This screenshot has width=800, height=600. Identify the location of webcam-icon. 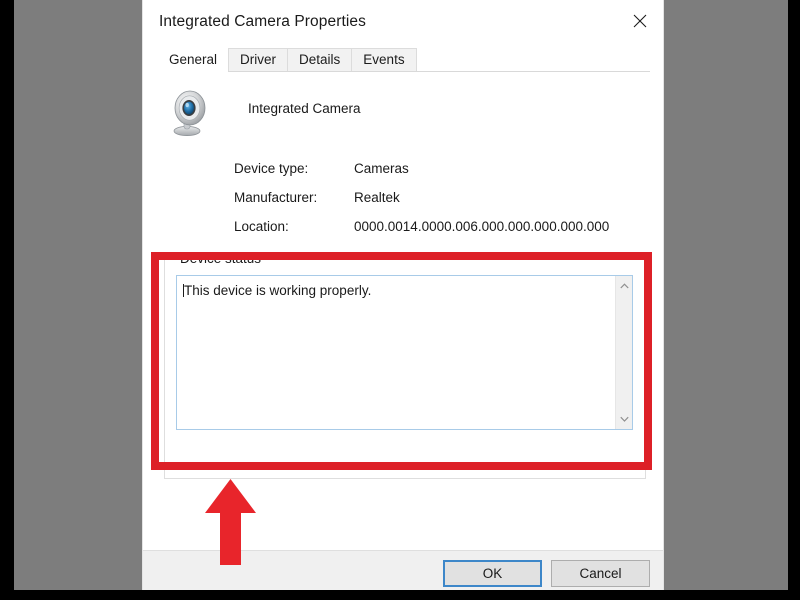
(195, 114).